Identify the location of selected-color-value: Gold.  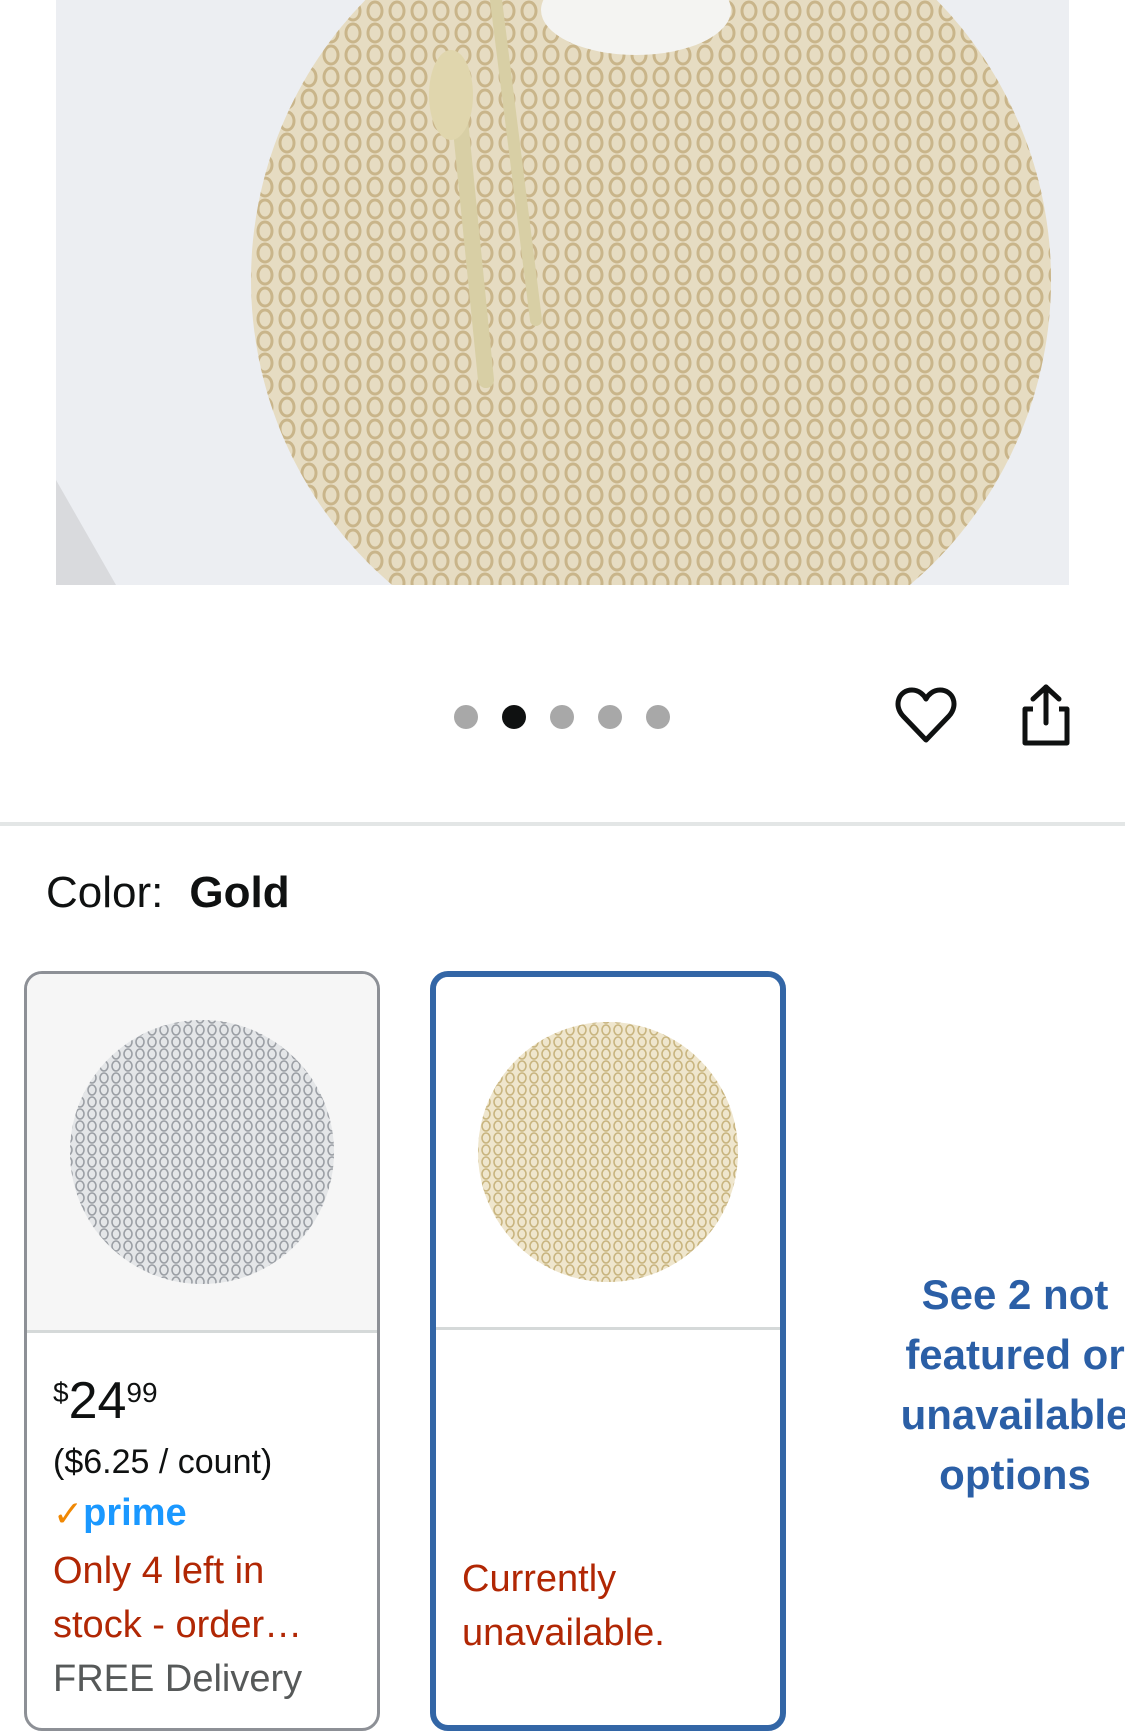
(239, 892).